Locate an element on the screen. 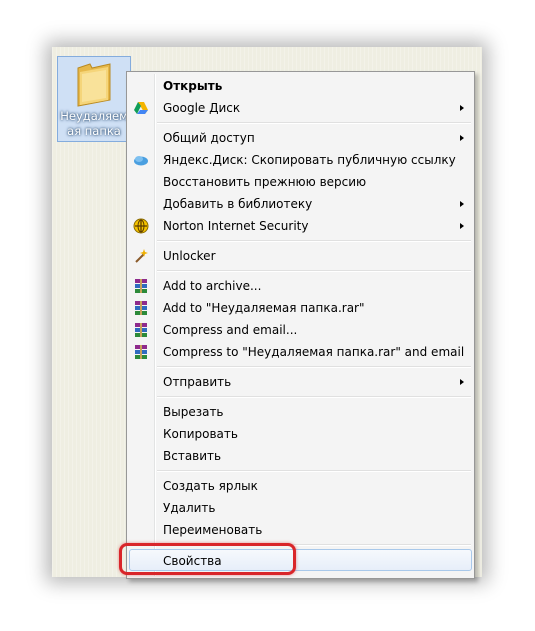  unlocker-wand-icon is located at coordinates (141, 256).